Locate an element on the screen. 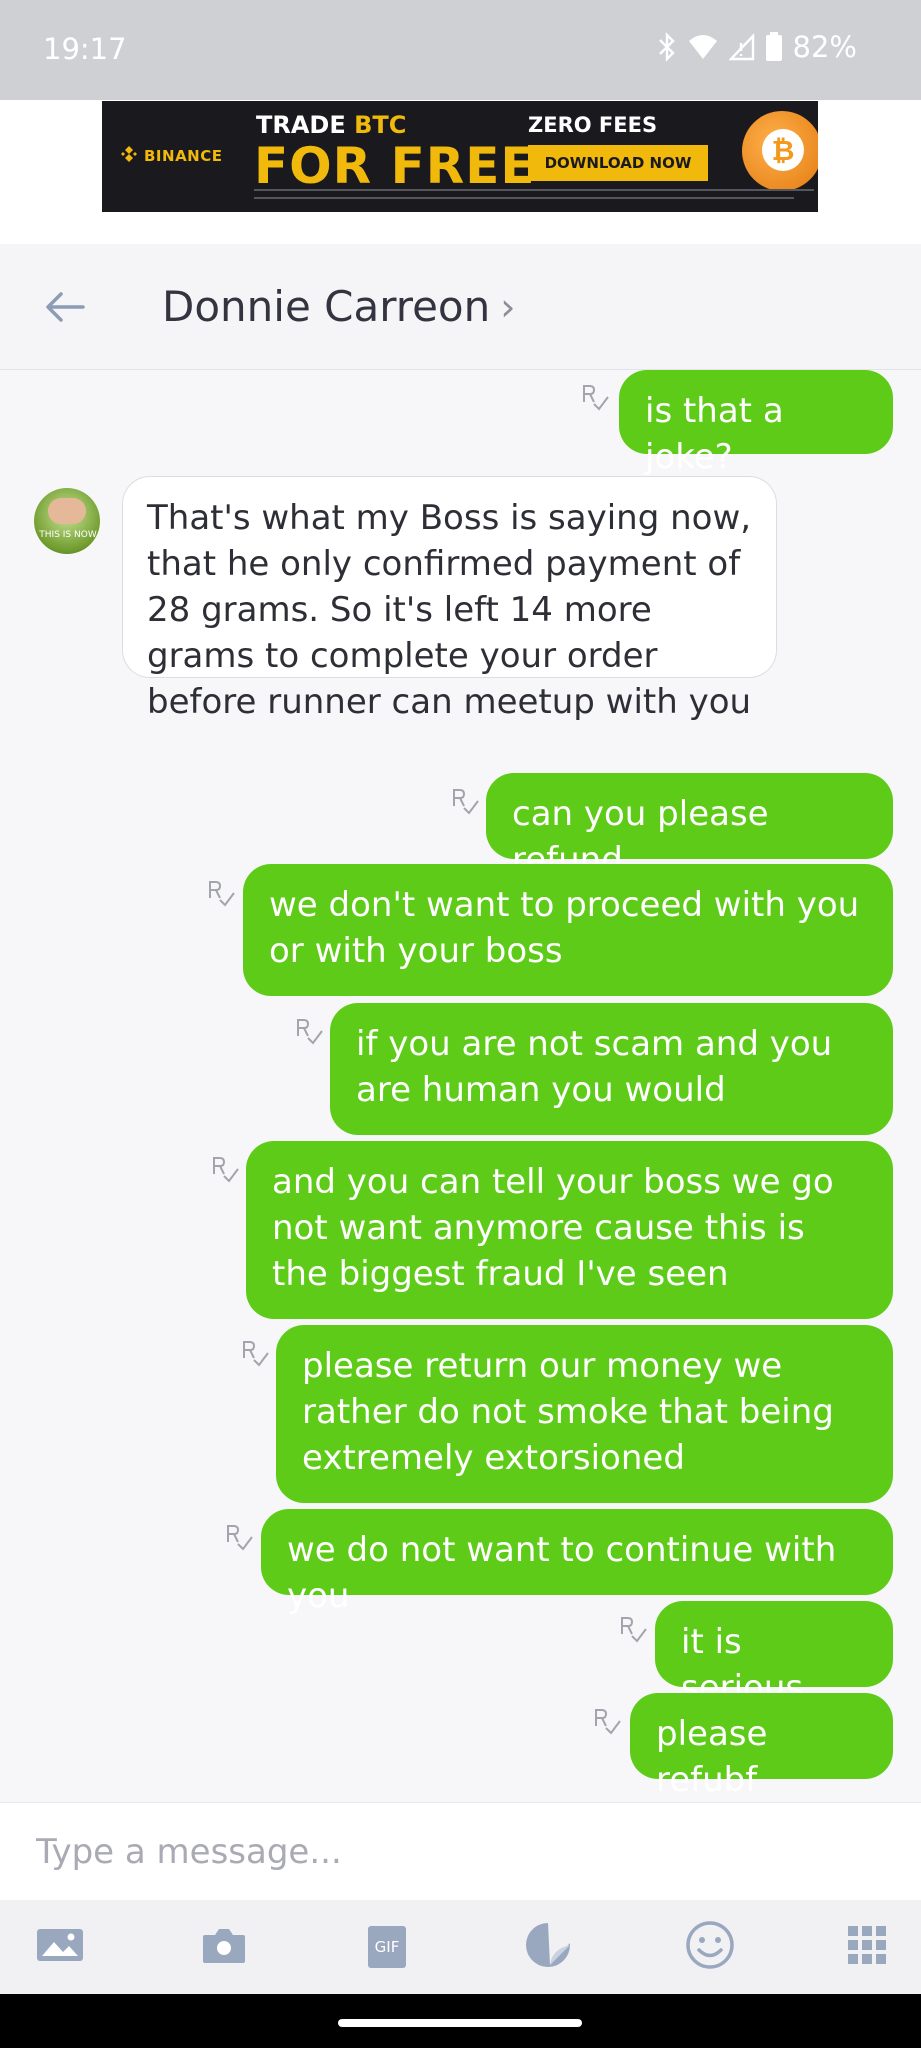 This screenshot has width=921, height=2048. contact-name-button: Donnie Carreon › is located at coordinates (338, 306).